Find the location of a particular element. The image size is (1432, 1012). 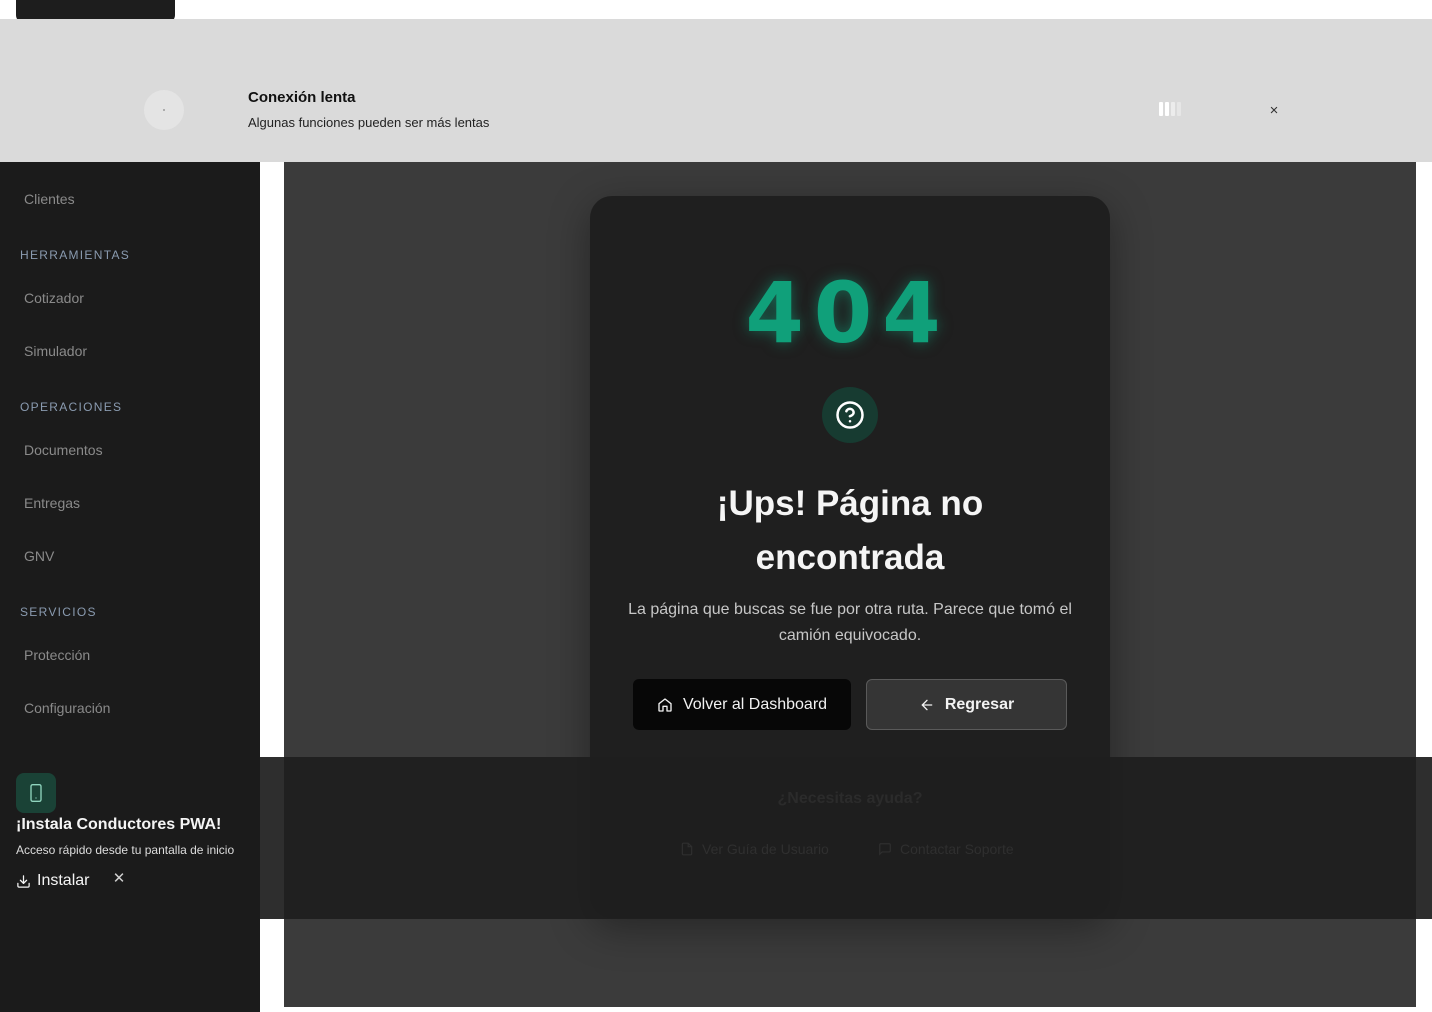

sidebar-item-documentos: Documentos is located at coordinates (63, 450).